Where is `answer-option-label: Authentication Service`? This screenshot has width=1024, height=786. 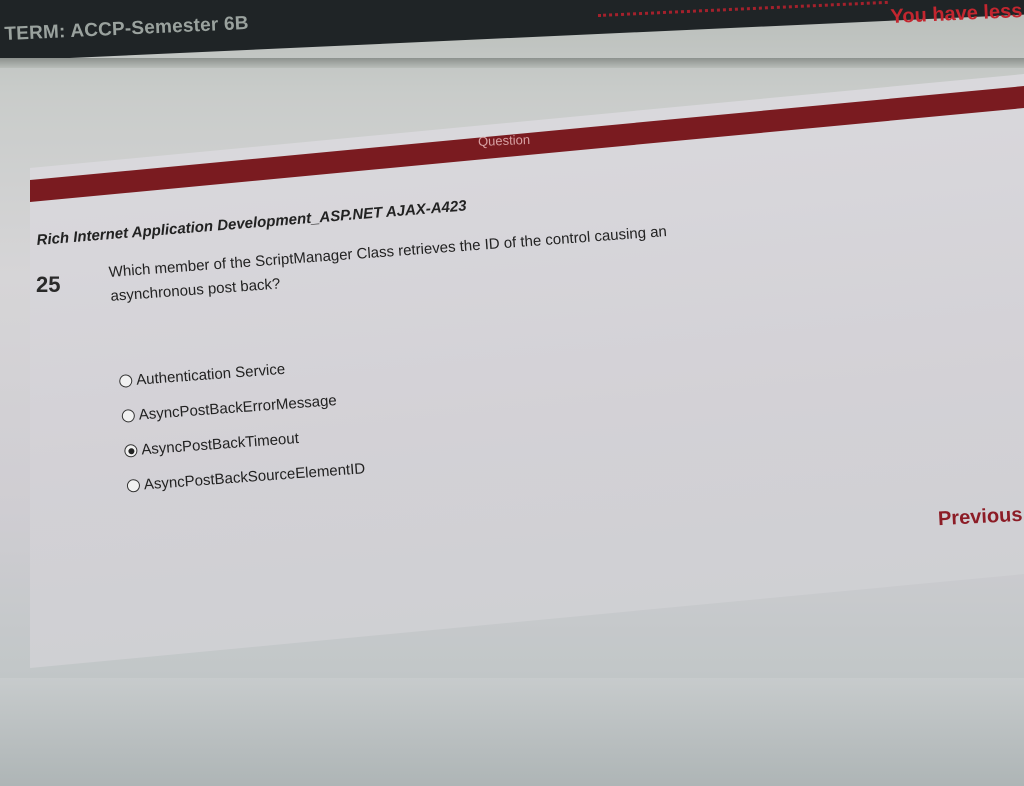 answer-option-label: Authentication Service is located at coordinates (210, 374).